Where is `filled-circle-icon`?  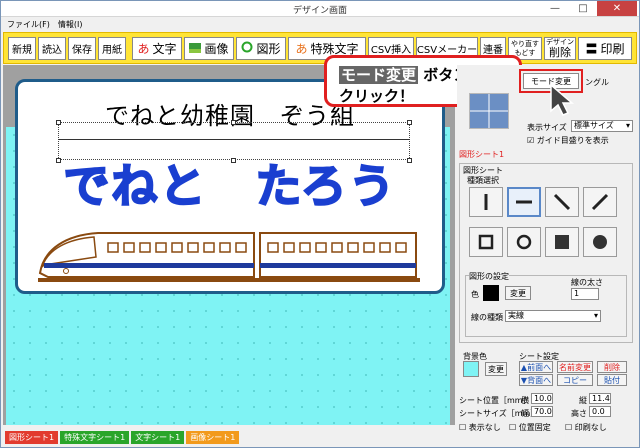 filled-circle-icon is located at coordinates (600, 242).